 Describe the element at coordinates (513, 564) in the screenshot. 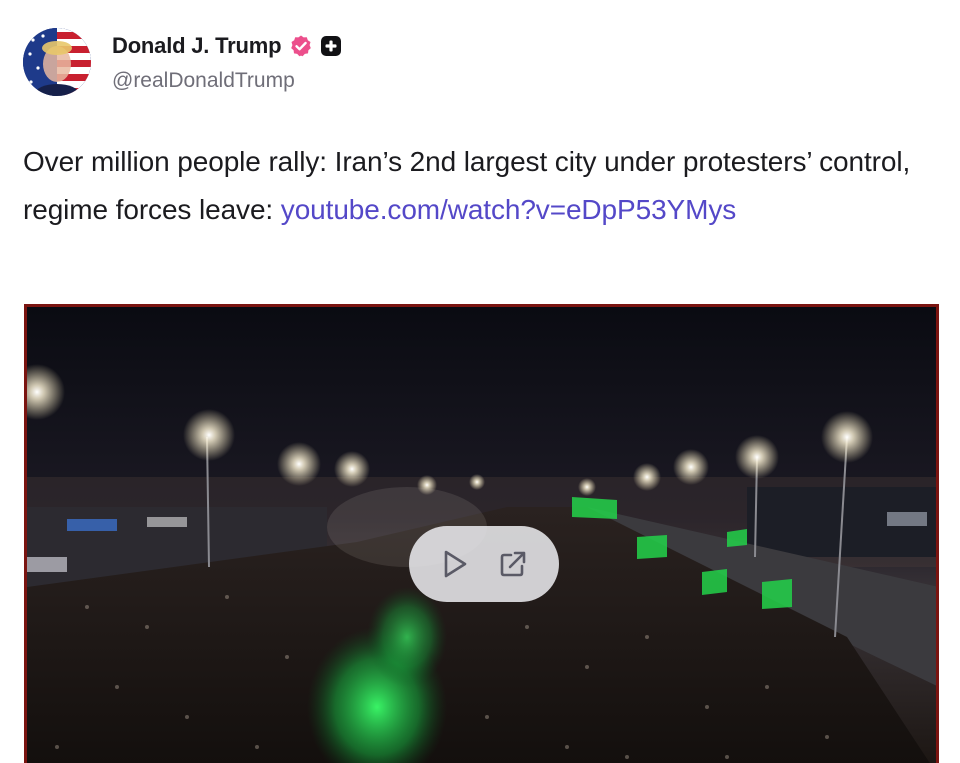

I see `external-link-icon` at that location.